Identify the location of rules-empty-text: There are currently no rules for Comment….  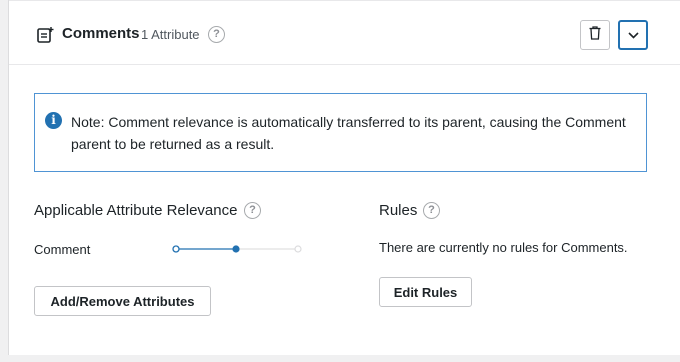
(503, 247).